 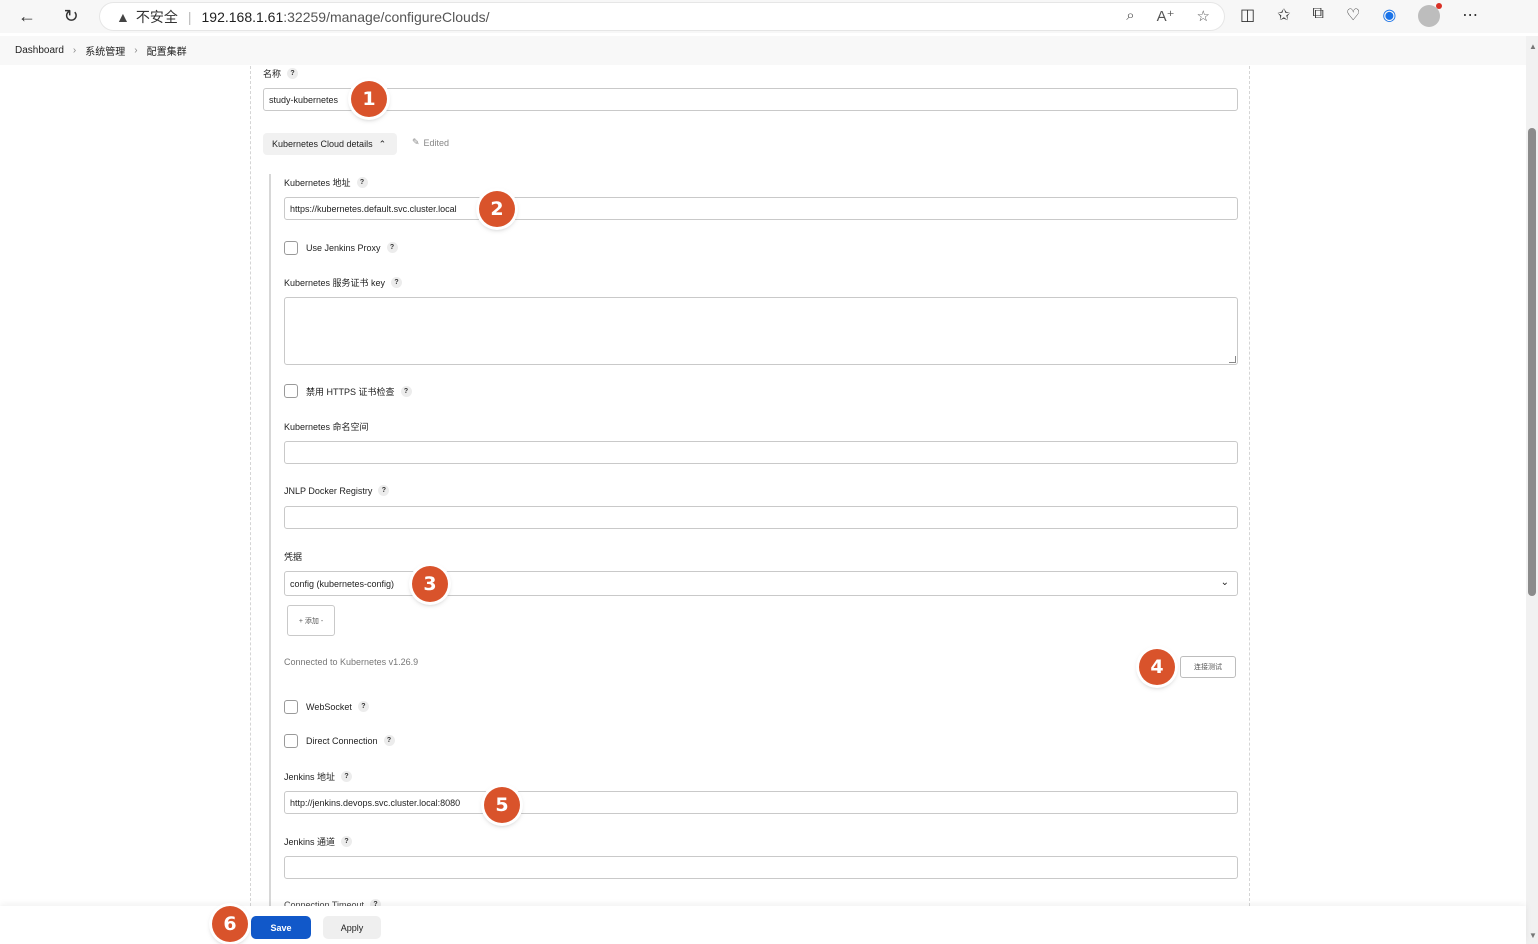 What do you see at coordinates (761, 867) in the screenshot?
I see `jenkins-tunnel-input` at bounding box center [761, 867].